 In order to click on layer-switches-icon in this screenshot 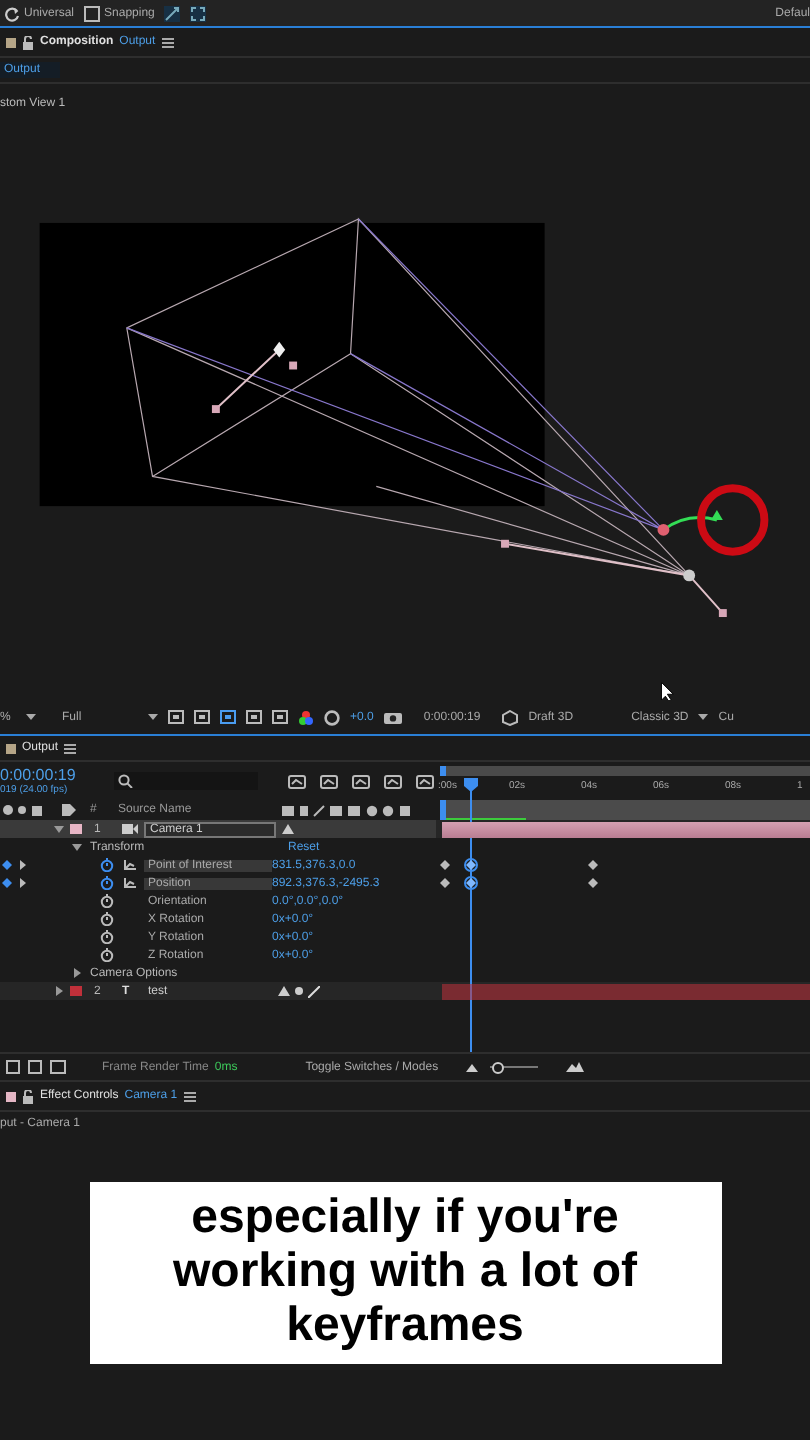, I will do `click(346, 810)`.